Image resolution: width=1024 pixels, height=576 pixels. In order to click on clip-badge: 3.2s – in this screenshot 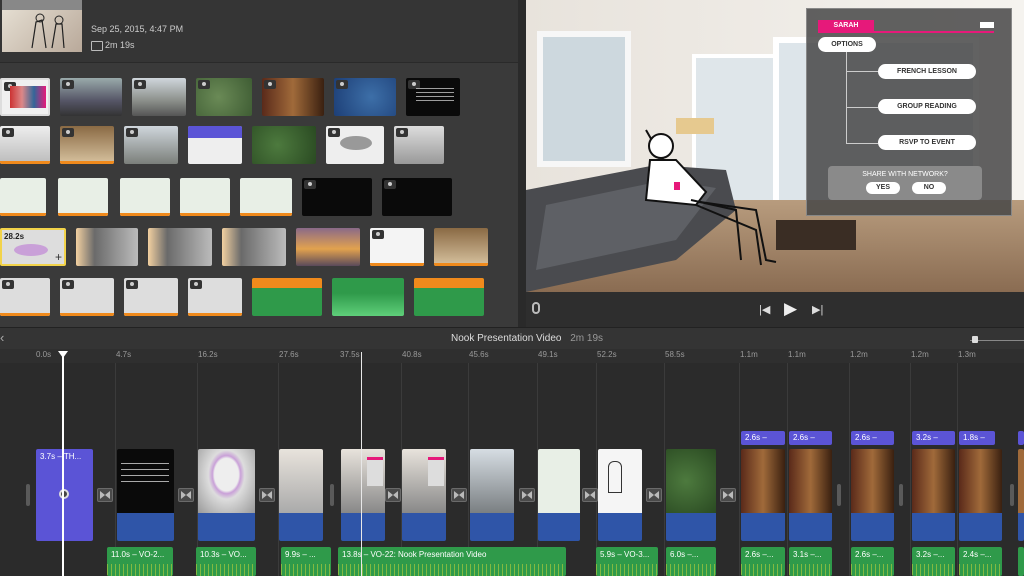, I will do `click(933, 438)`.